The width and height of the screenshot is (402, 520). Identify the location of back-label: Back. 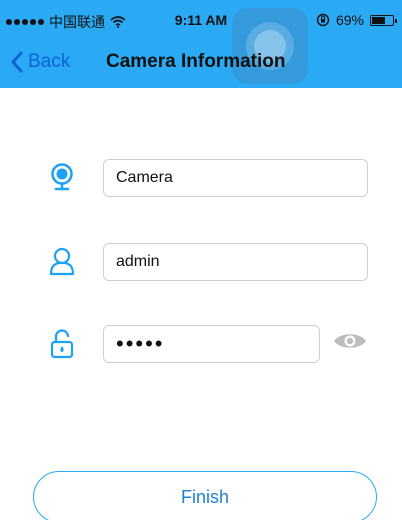
(49, 61).